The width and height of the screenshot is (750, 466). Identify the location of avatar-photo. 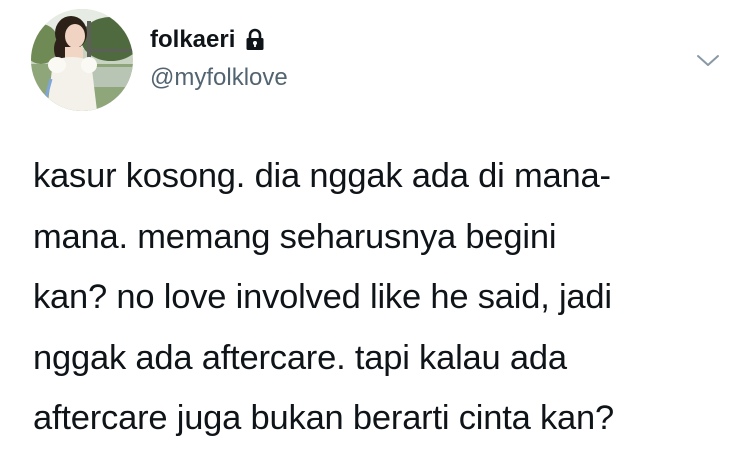
(82, 60).